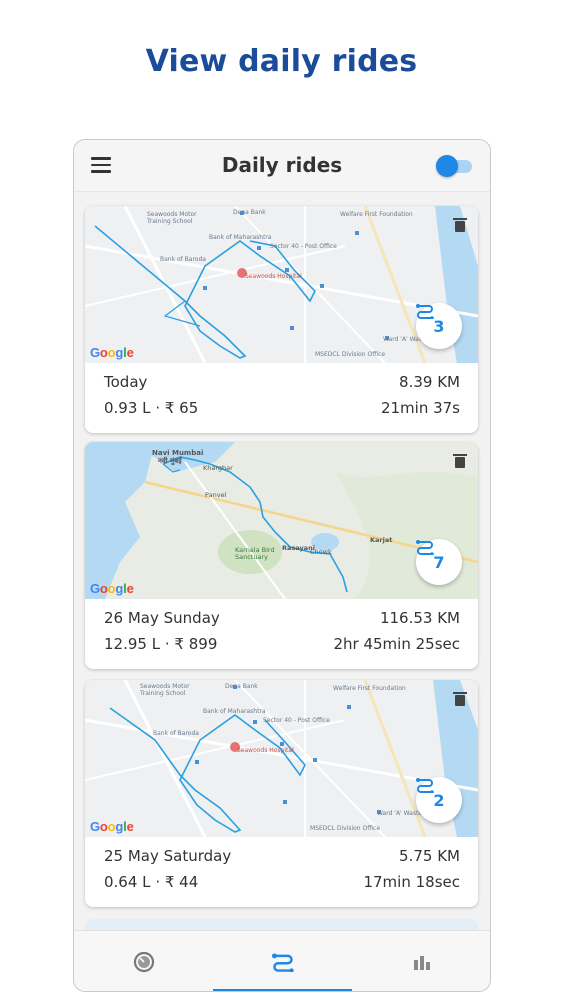  What do you see at coordinates (170, 461) in the screenshot?
I see `svg-text: नवी मुंबई` at bounding box center [170, 461].